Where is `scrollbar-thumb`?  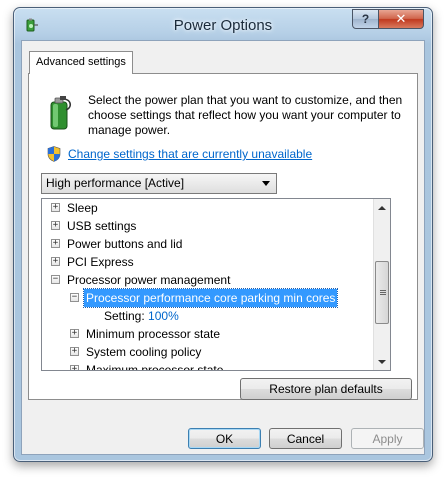
scrollbar-thumb is located at coordinates (382, 292).